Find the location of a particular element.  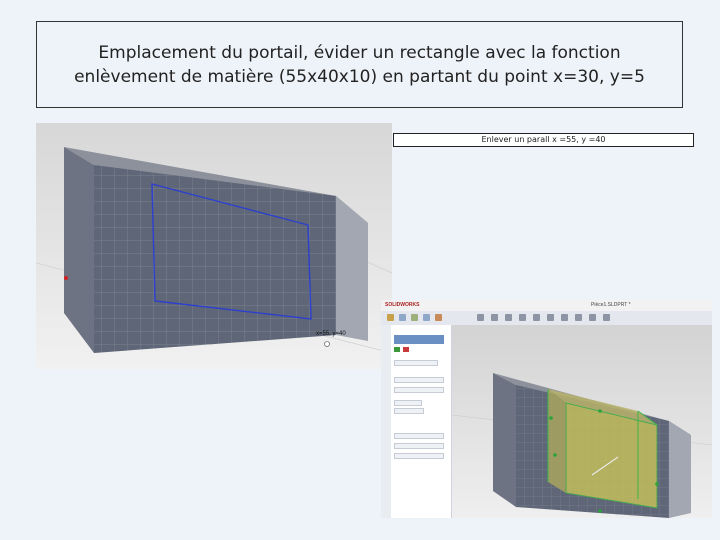

dimension-label: x=55, y=40 is located at coordinates (331, 334).